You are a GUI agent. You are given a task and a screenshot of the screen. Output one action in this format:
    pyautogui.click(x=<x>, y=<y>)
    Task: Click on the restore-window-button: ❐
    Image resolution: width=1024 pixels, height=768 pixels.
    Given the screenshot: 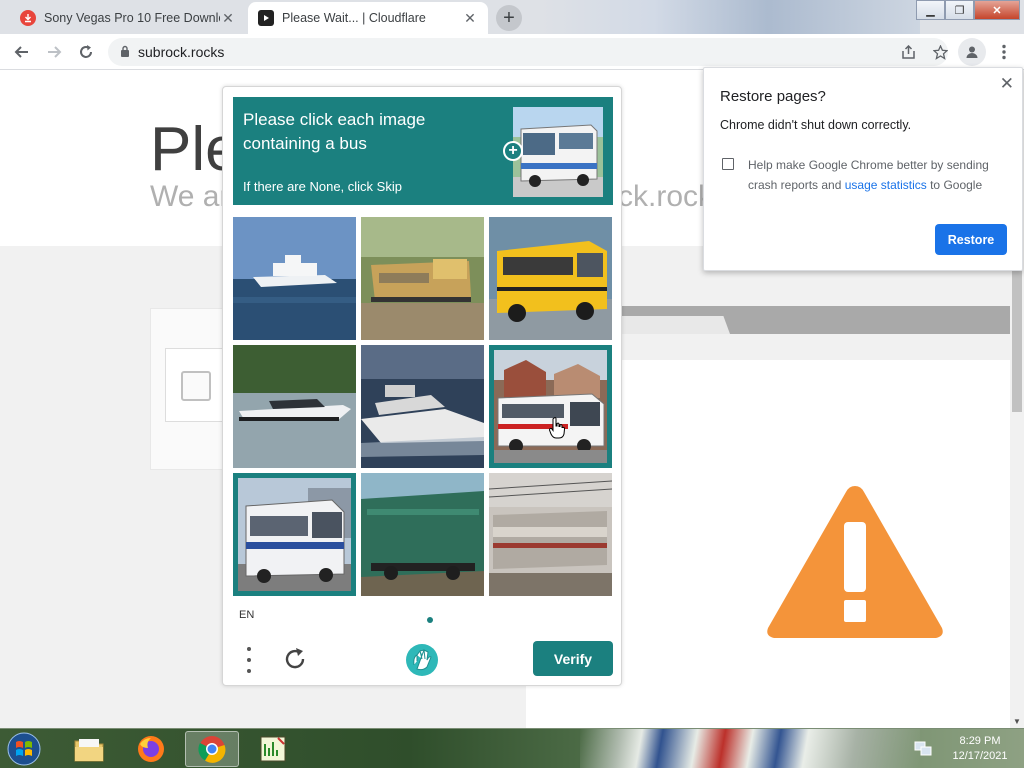 What is the action you would take?
    pyautogui.click(x=959, y=10)
    